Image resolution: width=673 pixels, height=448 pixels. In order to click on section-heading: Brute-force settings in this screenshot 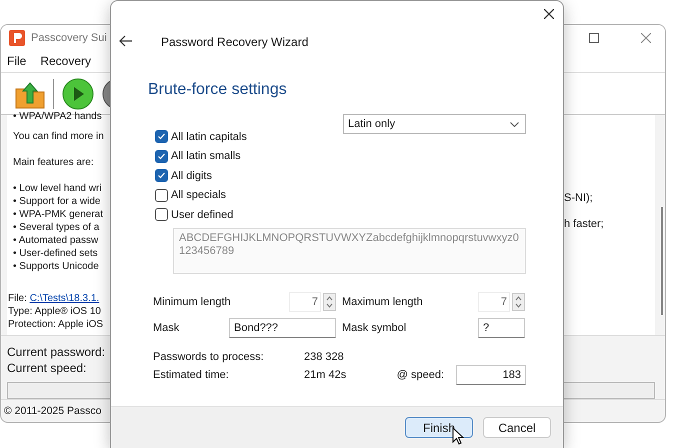, I will do `click(218, 90)`.